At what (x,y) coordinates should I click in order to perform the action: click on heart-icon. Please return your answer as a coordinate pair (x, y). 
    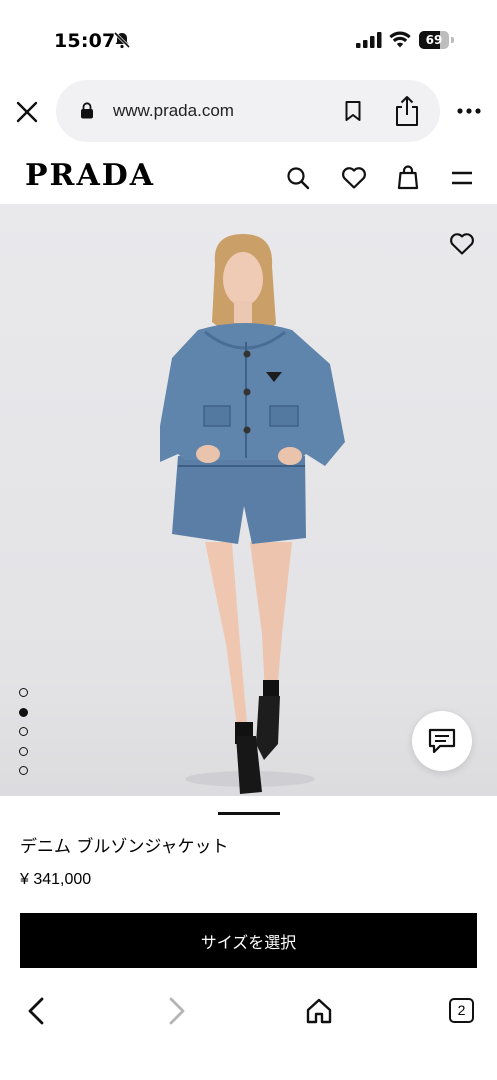
    Looking at the image, I should click on (354, 178).